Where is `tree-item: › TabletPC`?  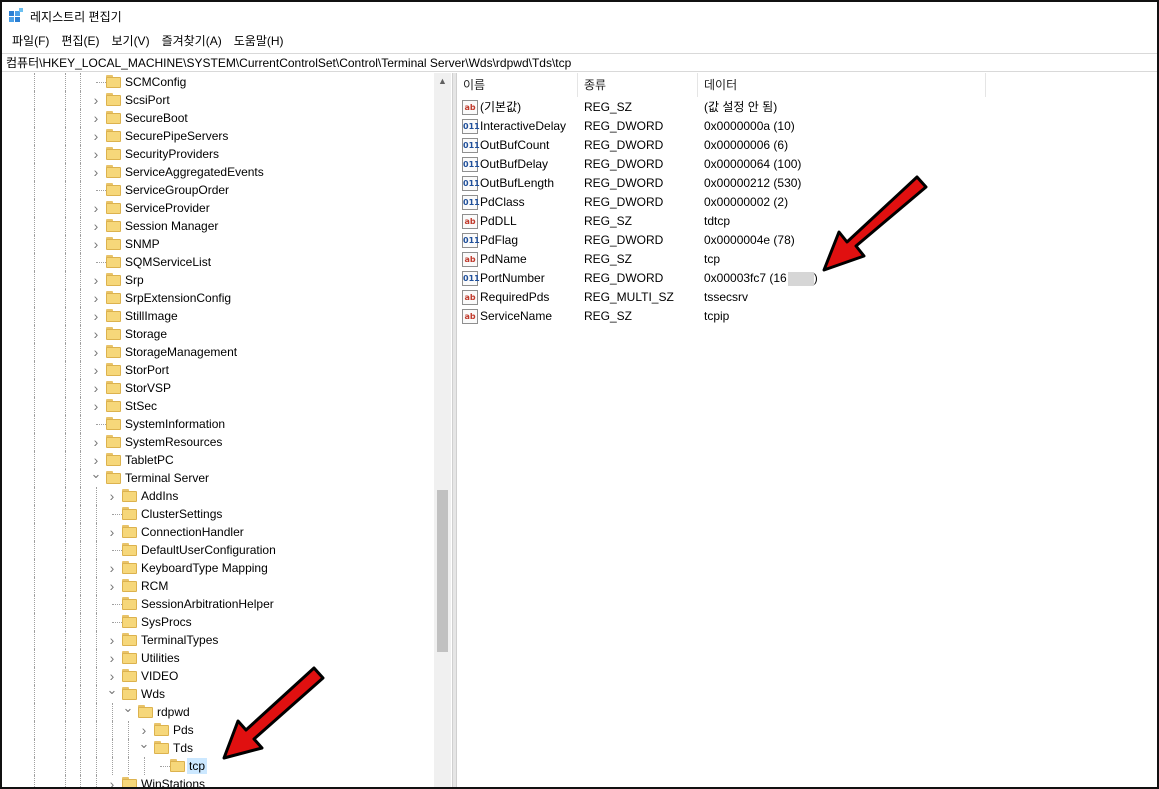 tree-item: › TabletPC is located at coordinates (218, 460).